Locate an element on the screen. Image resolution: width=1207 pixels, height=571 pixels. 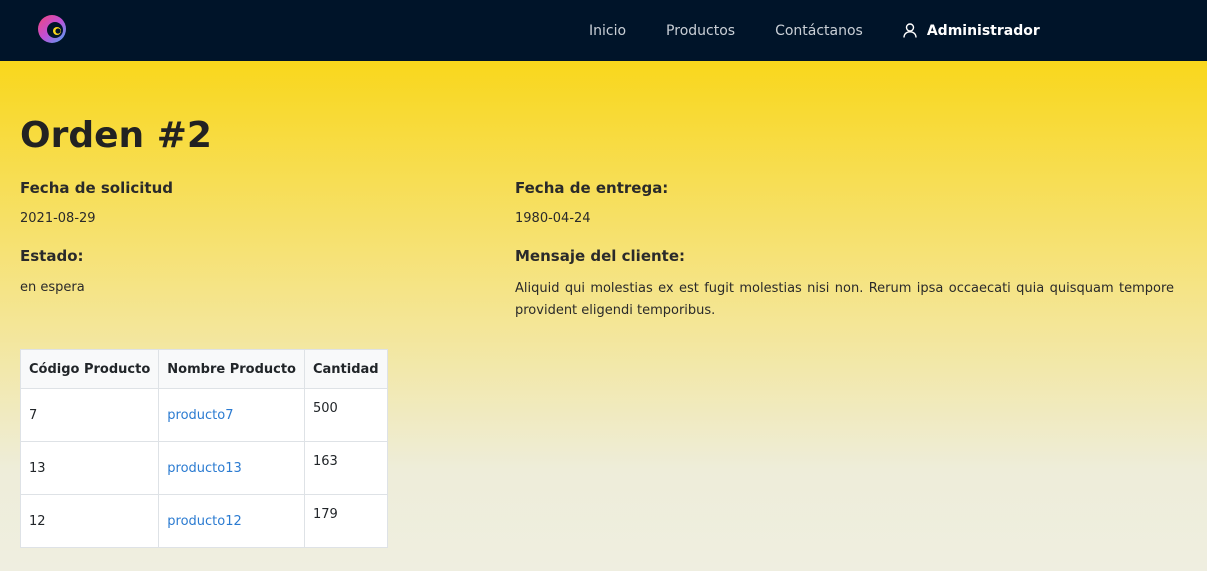
product-quantity: 500 is located at coordinates (345, 415).